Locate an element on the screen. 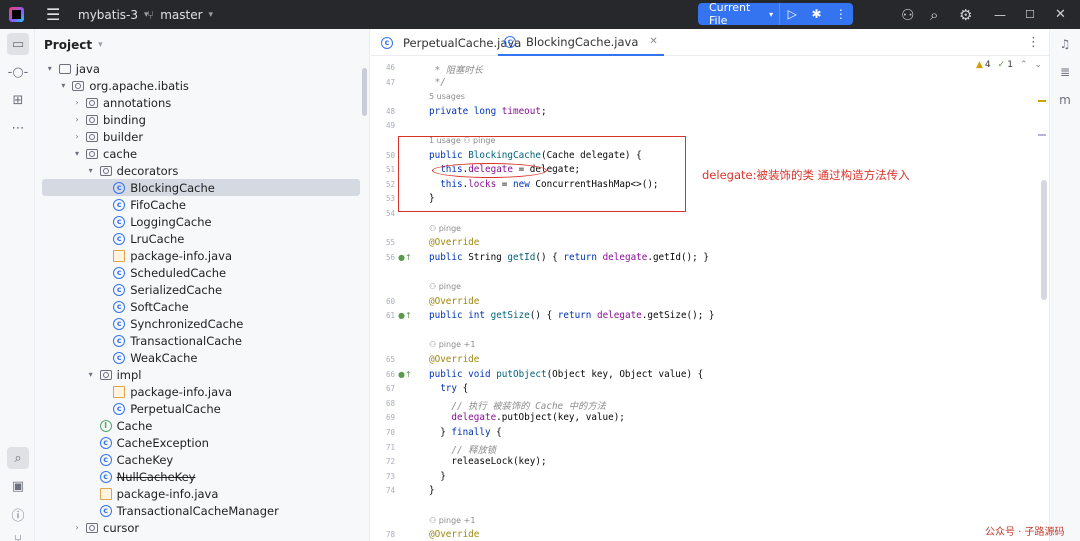  chevron-down-icon: ⌄ is located at coordinates (1038, 65).